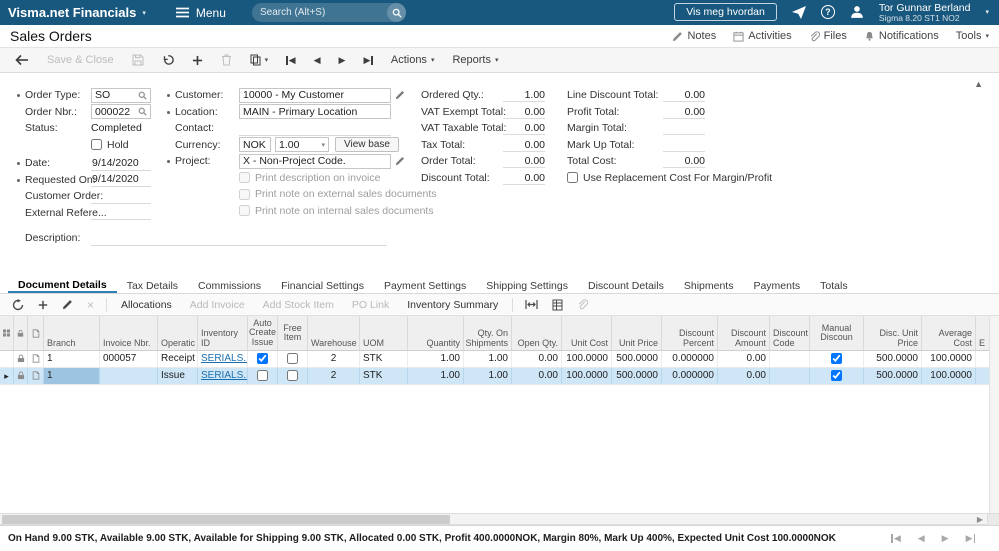  Describe the element at coordinates (72, 333) in the screenshot. I see `col-branch: Branch` at that location.